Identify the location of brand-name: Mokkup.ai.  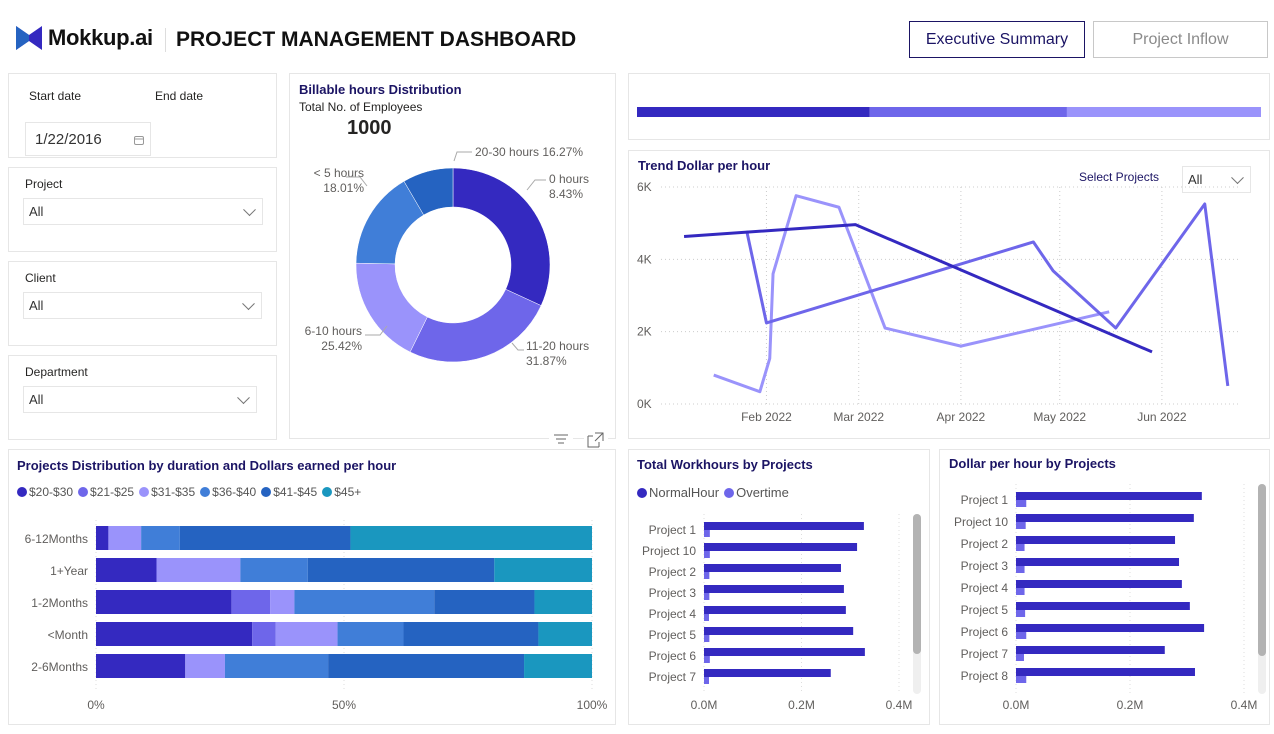
(100, 37).